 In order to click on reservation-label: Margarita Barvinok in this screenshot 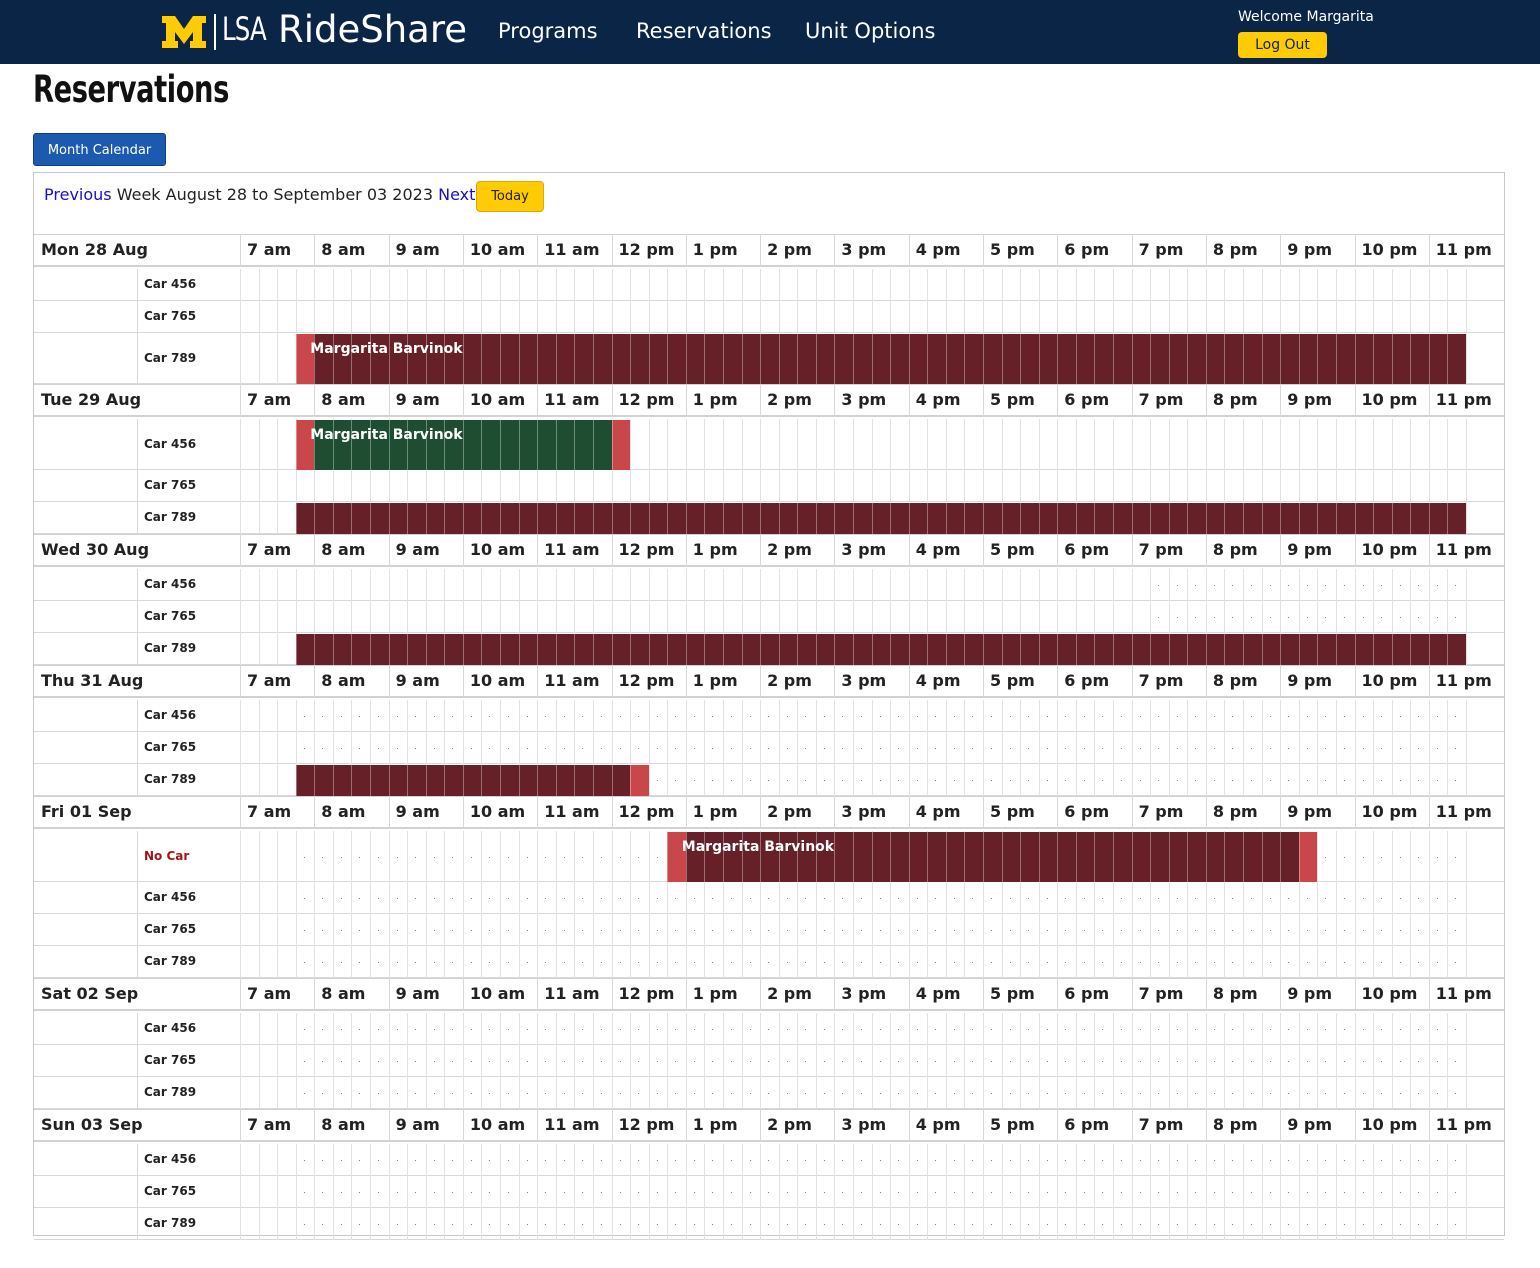, I will do `click(386, 349)`.